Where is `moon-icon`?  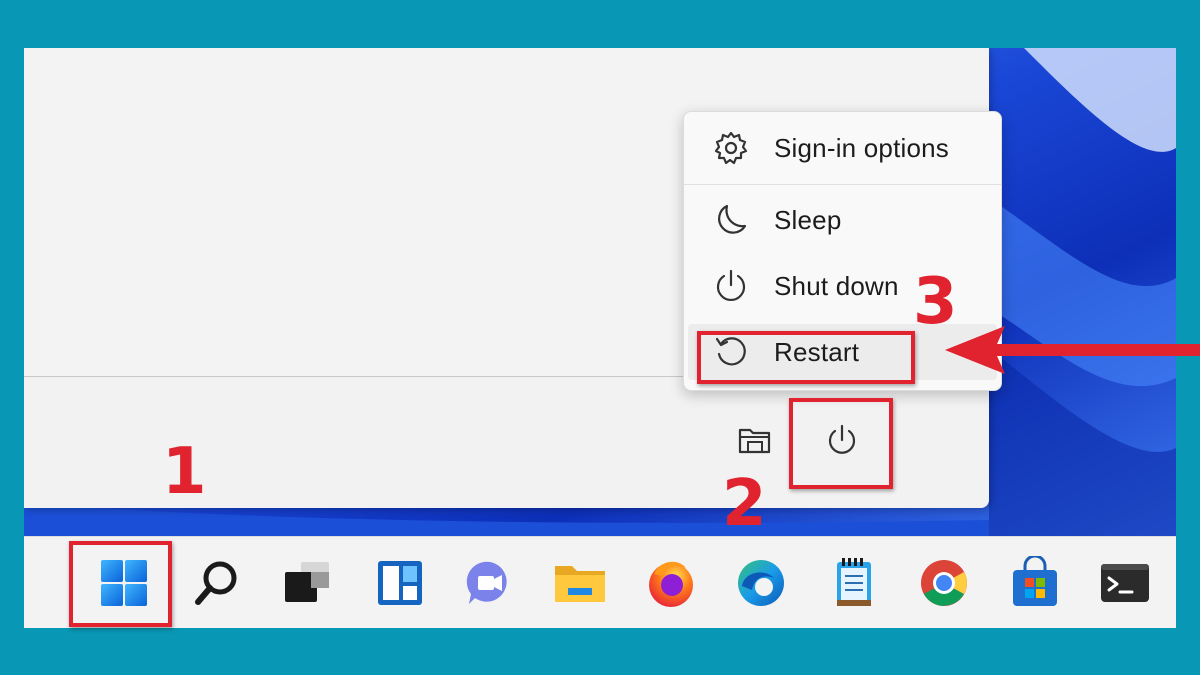 moon-icon is located at coordinates (731, 220).